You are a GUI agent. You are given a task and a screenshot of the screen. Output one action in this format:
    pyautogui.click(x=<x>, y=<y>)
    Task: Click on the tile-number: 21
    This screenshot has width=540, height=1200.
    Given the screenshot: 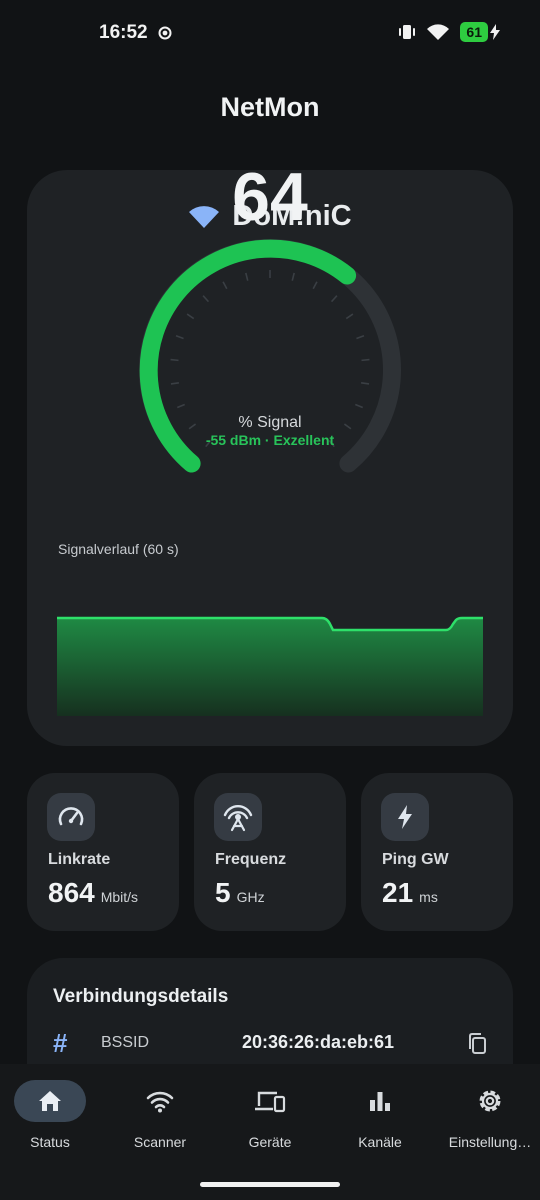 What is the action you would take?
    pyautogui.click(x=398, y=892)
    